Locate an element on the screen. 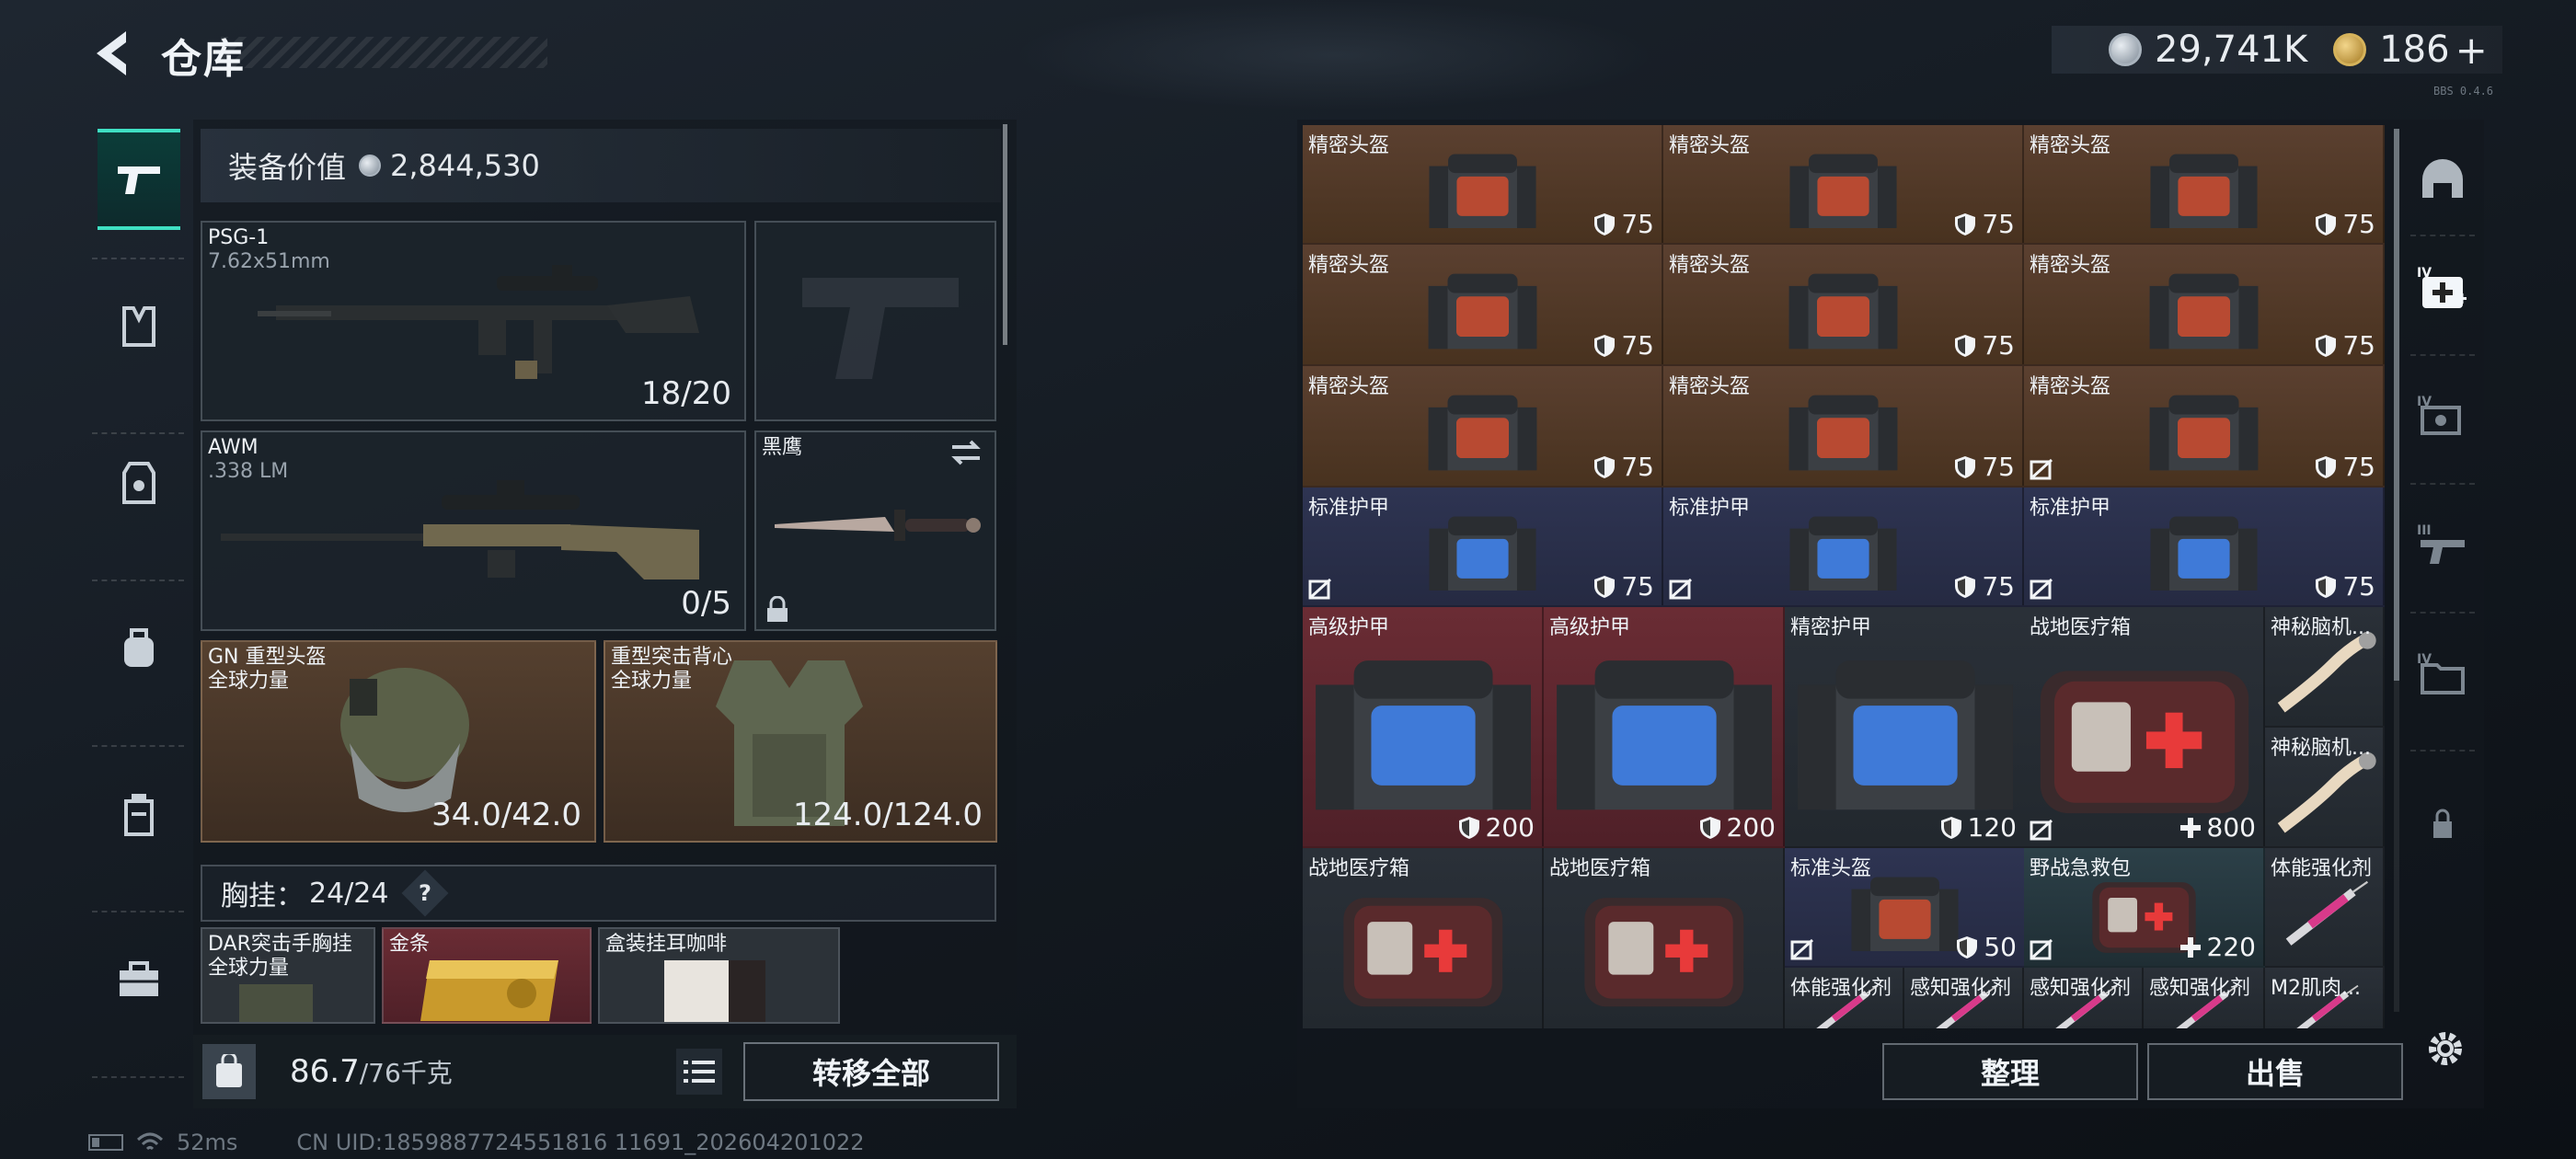  item-name: 精密护甲 is located at coordinates (1831, 627).